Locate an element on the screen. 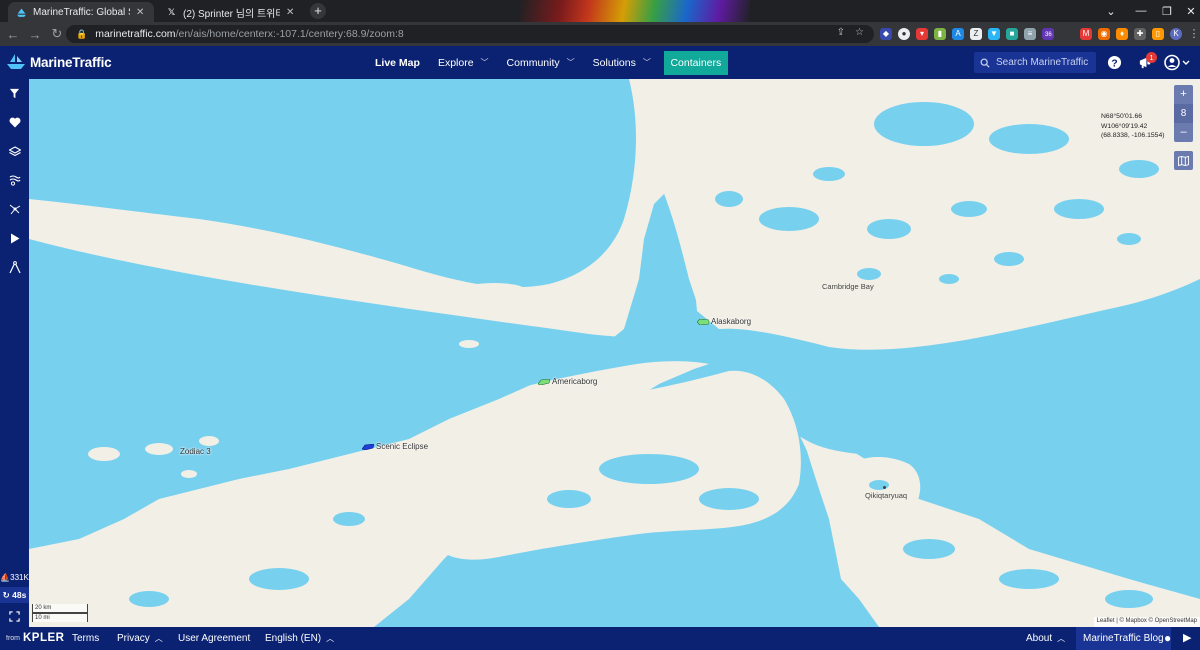 This screenshot has width=1200, height=650. nav-label: Containers is located at coordinates (696, 62).